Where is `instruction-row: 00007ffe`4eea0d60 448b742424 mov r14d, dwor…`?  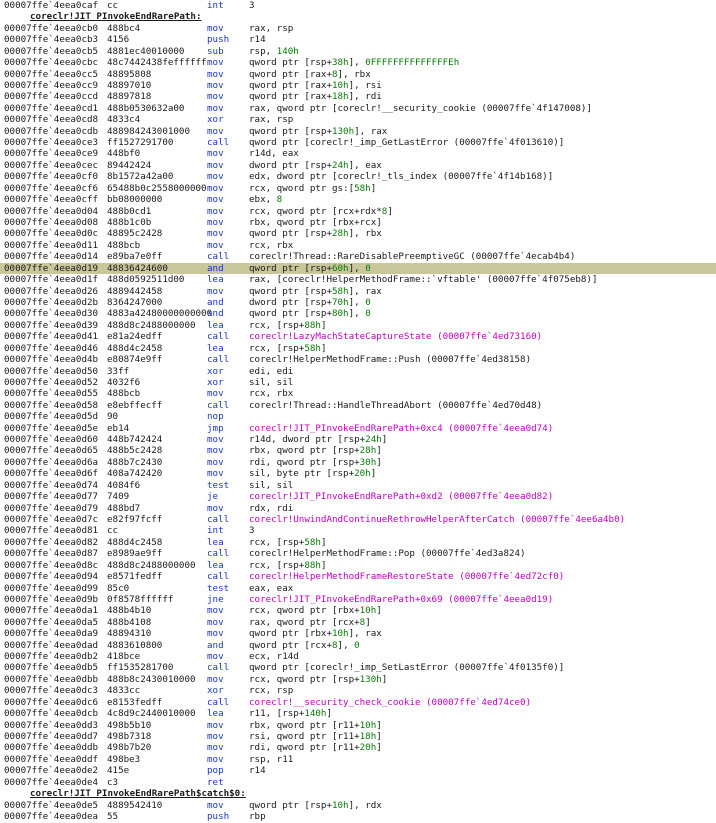 instruction-row: 00007ffe`4eea0d60 448b742424 mov r14d, dwor… is located at coordinates (358, 439).